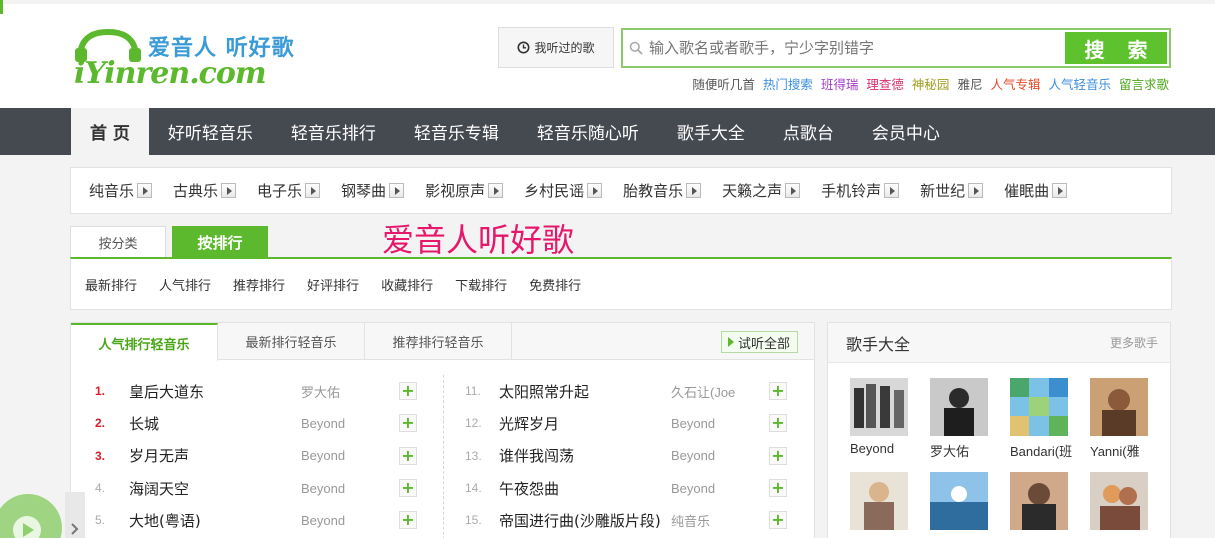 The height and width of the screenshot is (538, 1215). Describe the element at coordinates (885, 83) in the screenshot. I see `quick-link: 理查德` at that location.